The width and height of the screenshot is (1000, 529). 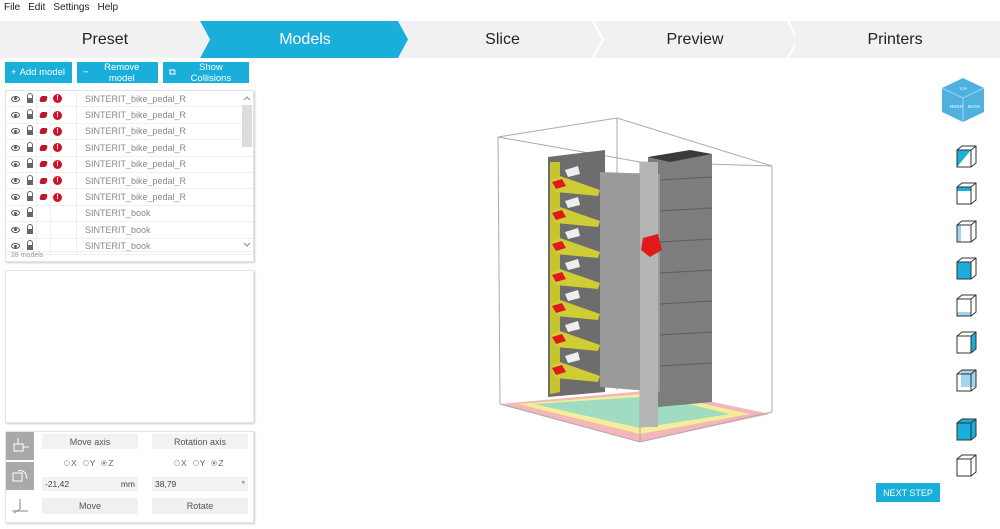 I want to click on scrollbar-thumb, so click(x=247, y=126).